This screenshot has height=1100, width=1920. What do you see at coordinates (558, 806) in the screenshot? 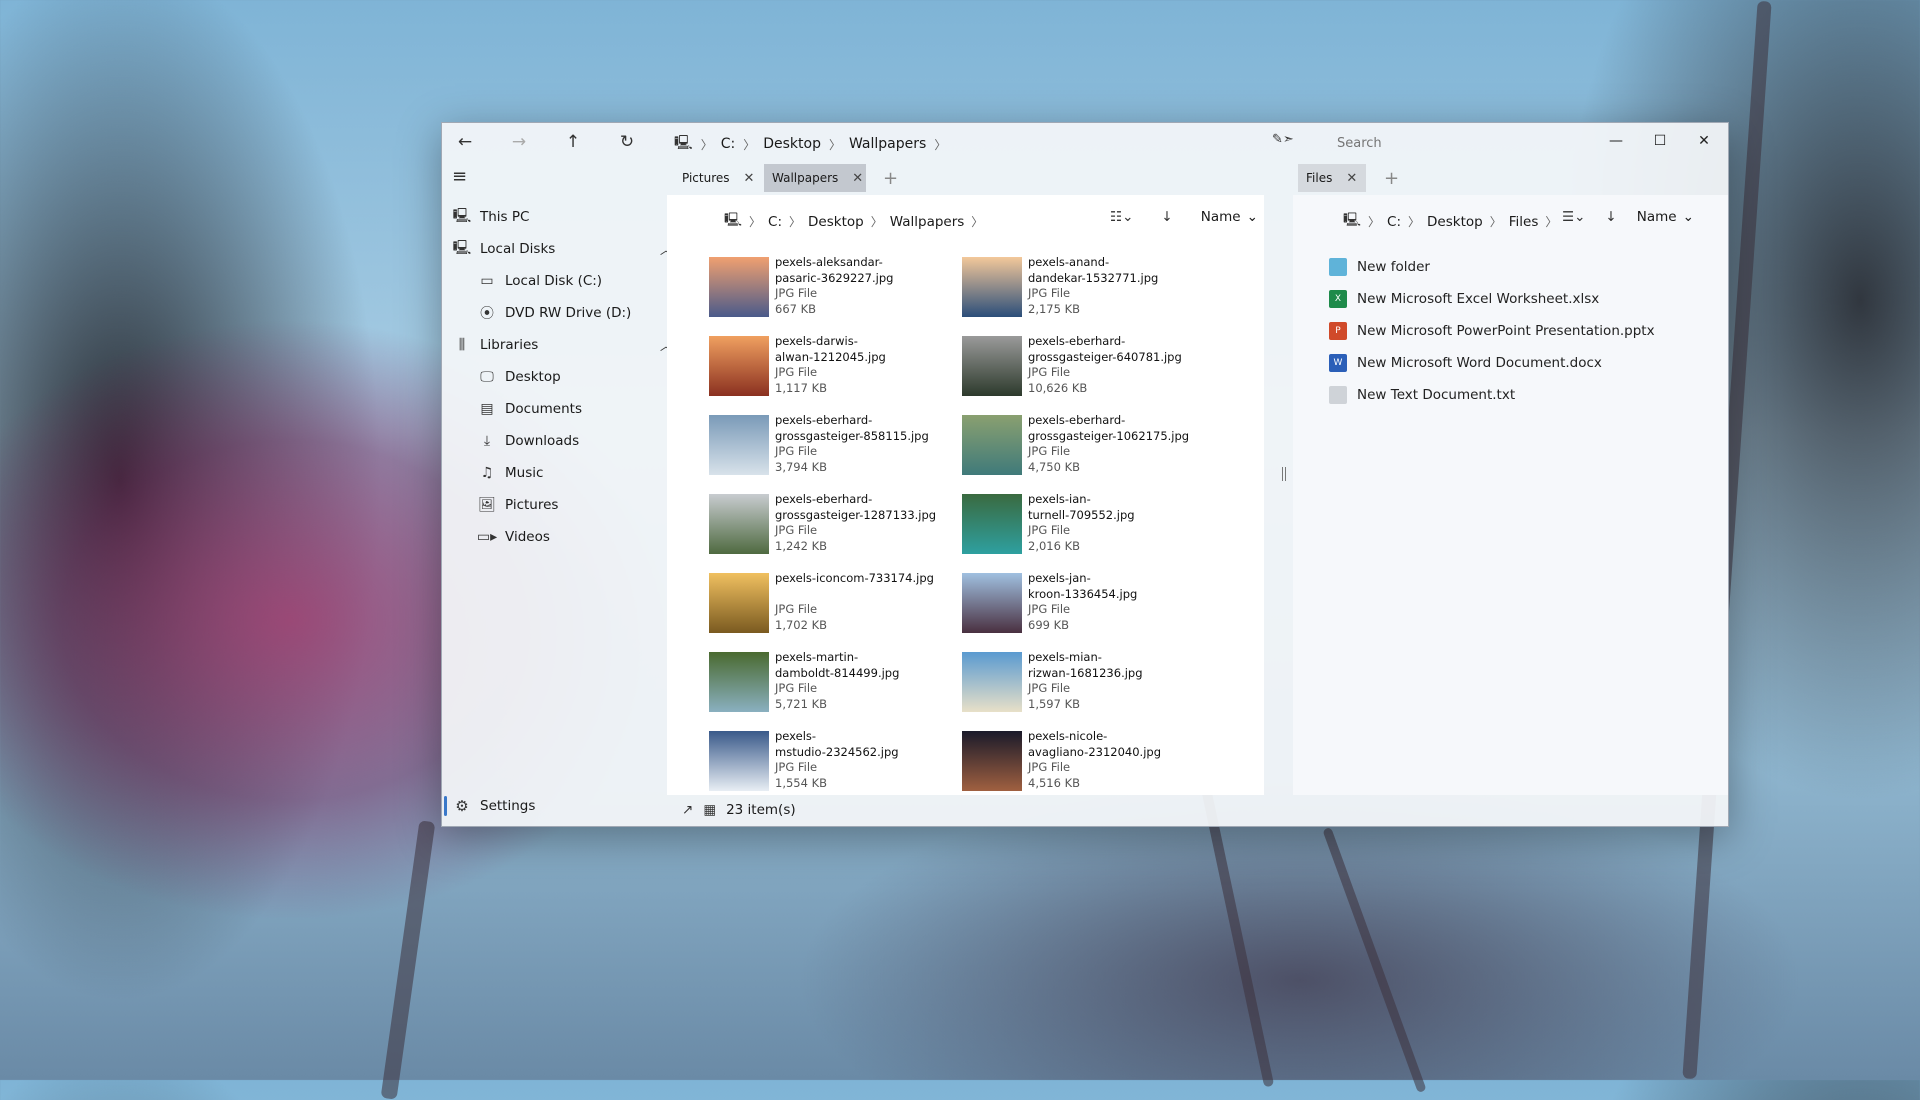
I see `sidebar-item-settings: ⚙ Settings` at bounding box center [558, 806].